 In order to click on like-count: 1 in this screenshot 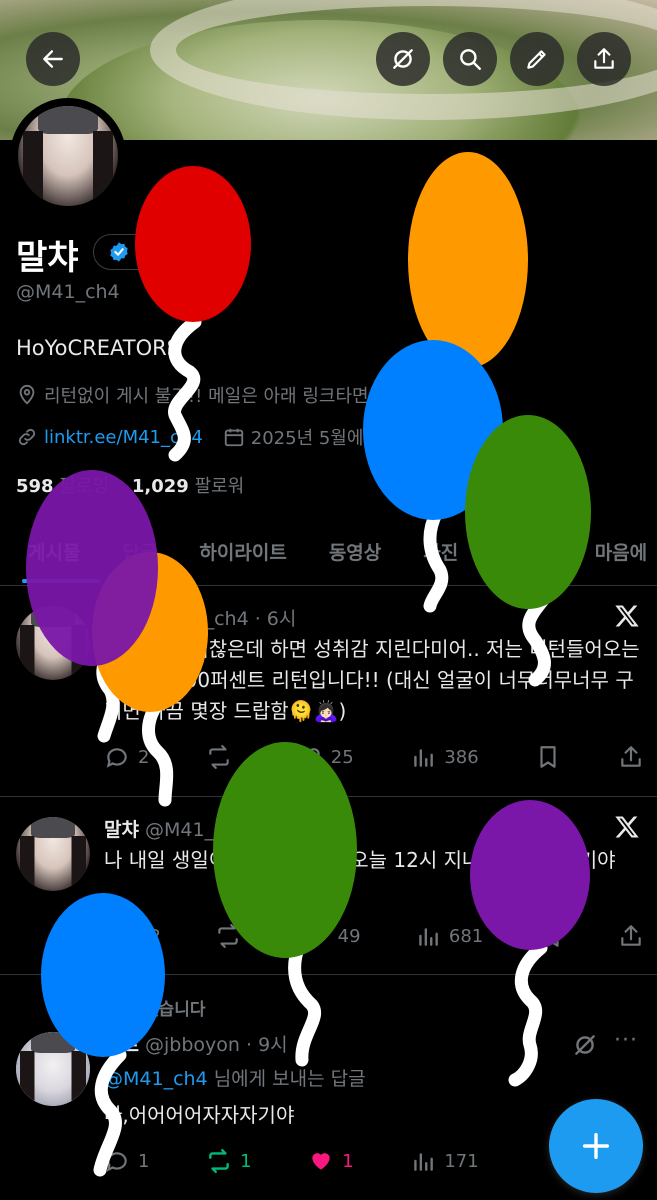, I will do `click(348, 1161)`.